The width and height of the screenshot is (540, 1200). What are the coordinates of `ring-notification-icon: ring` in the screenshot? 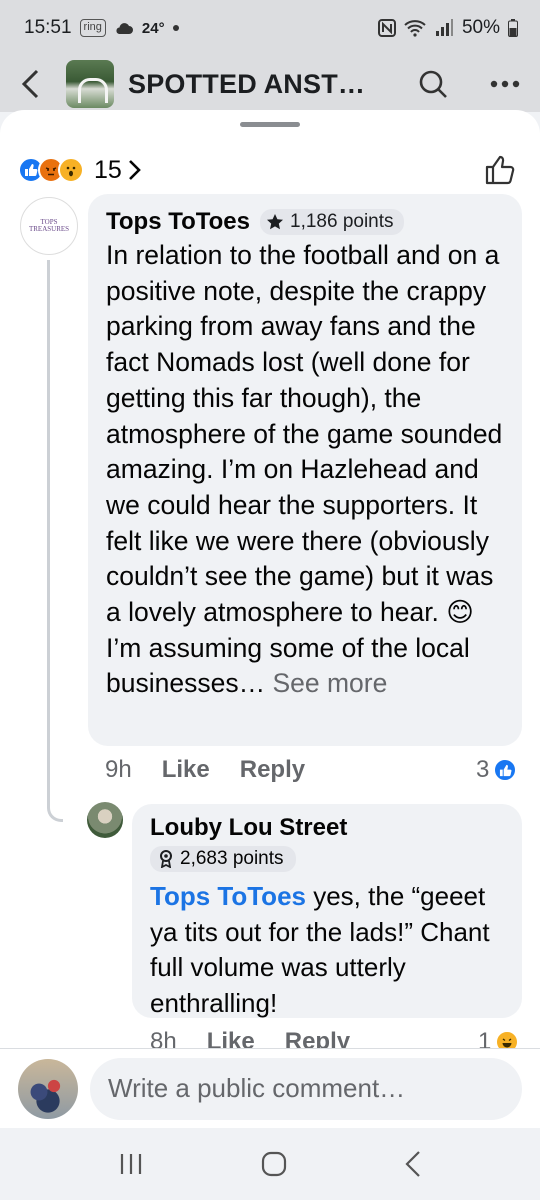 It's located at (92, 28).